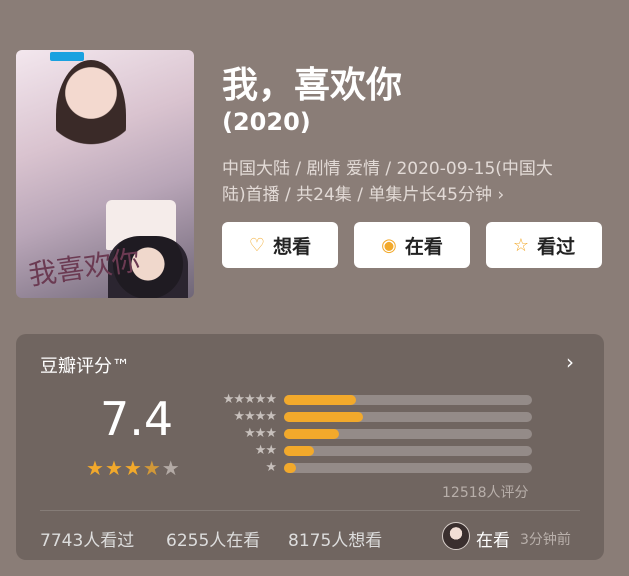 This screenshot has height=576, width=629. What do you see at coordinates (255, 416) in the screenshot?
I see `bar-stars-label: ★★★★` at bounding box center [255, 416].